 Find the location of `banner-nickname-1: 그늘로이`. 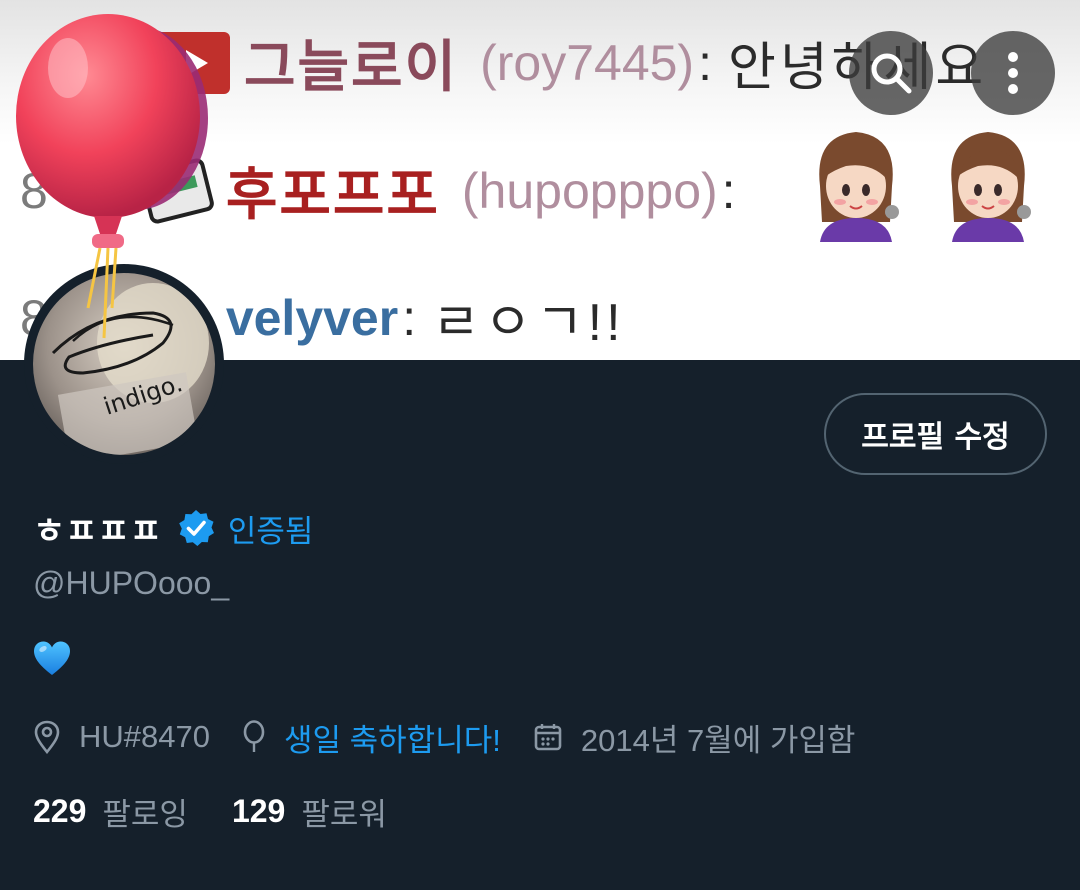

banner-nickname-1: 그늘로이 is located at coordinates (351, 66).